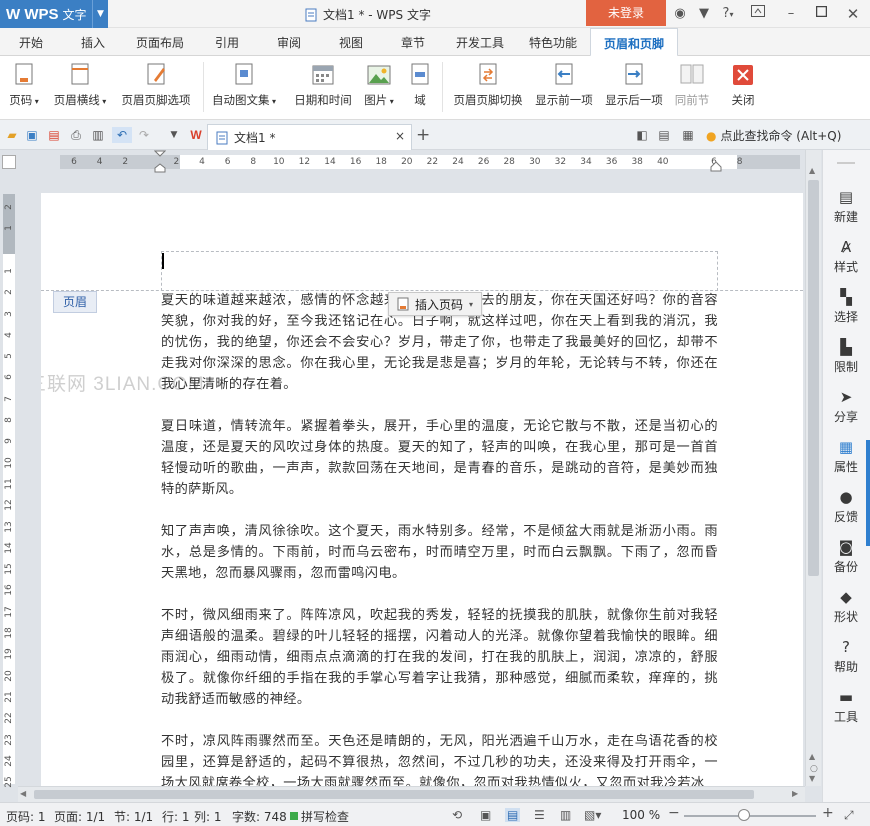 The height and width of the screenshot is (826, 870). Describe the element at coordinates (812, 756) in the screenshot. I see `previous-page-icon: ▲` at that location.